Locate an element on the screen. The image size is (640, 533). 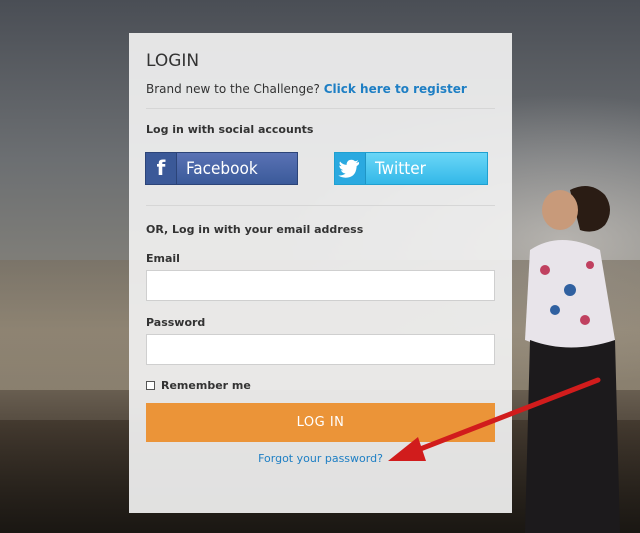
remember-me-label: Remember me is located at coordinates (206, 385).